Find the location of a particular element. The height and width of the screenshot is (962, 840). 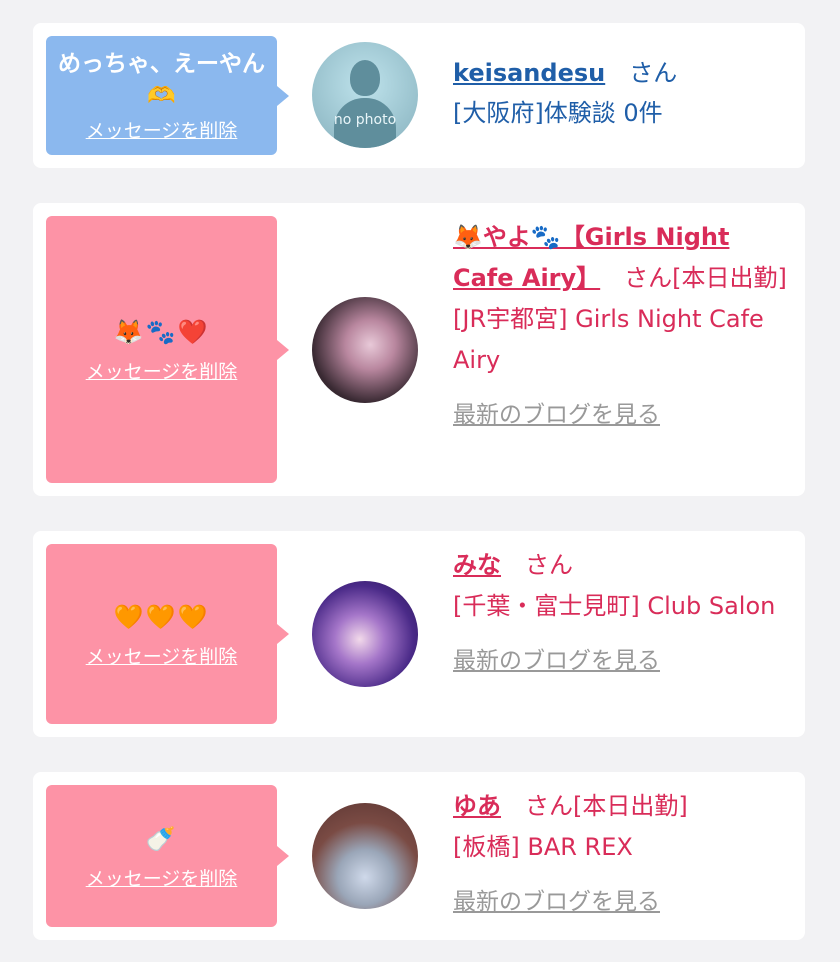

shop-name: [千葉・富士見町] Club Salon is located at coordinates (614, 606).